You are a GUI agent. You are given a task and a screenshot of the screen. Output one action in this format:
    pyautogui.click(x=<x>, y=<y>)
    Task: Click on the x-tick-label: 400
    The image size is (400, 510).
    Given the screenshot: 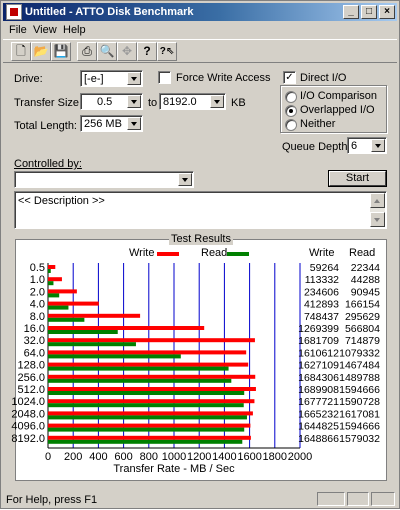 What is the action you would take?
    pyautogui.click(x=98, y=457)
    